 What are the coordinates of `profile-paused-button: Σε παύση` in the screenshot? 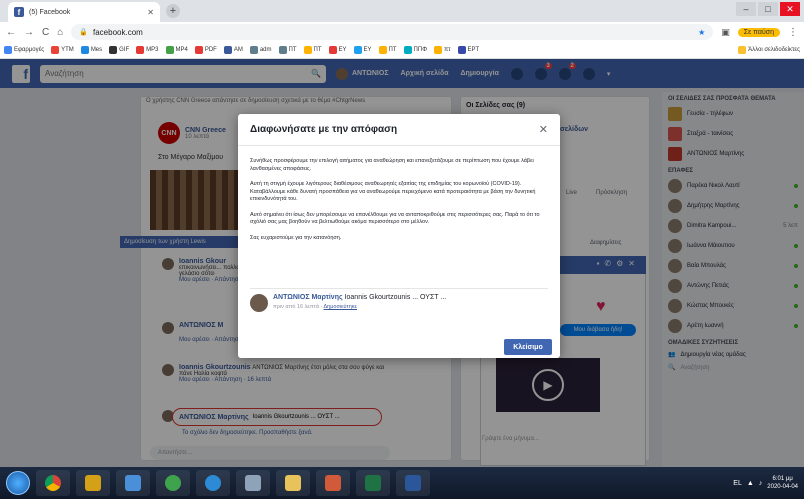 It's located at (758, 32).